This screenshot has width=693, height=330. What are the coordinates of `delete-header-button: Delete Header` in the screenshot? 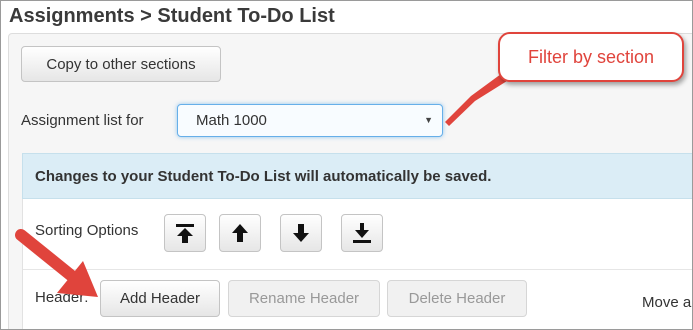 It's located at (457, 298).